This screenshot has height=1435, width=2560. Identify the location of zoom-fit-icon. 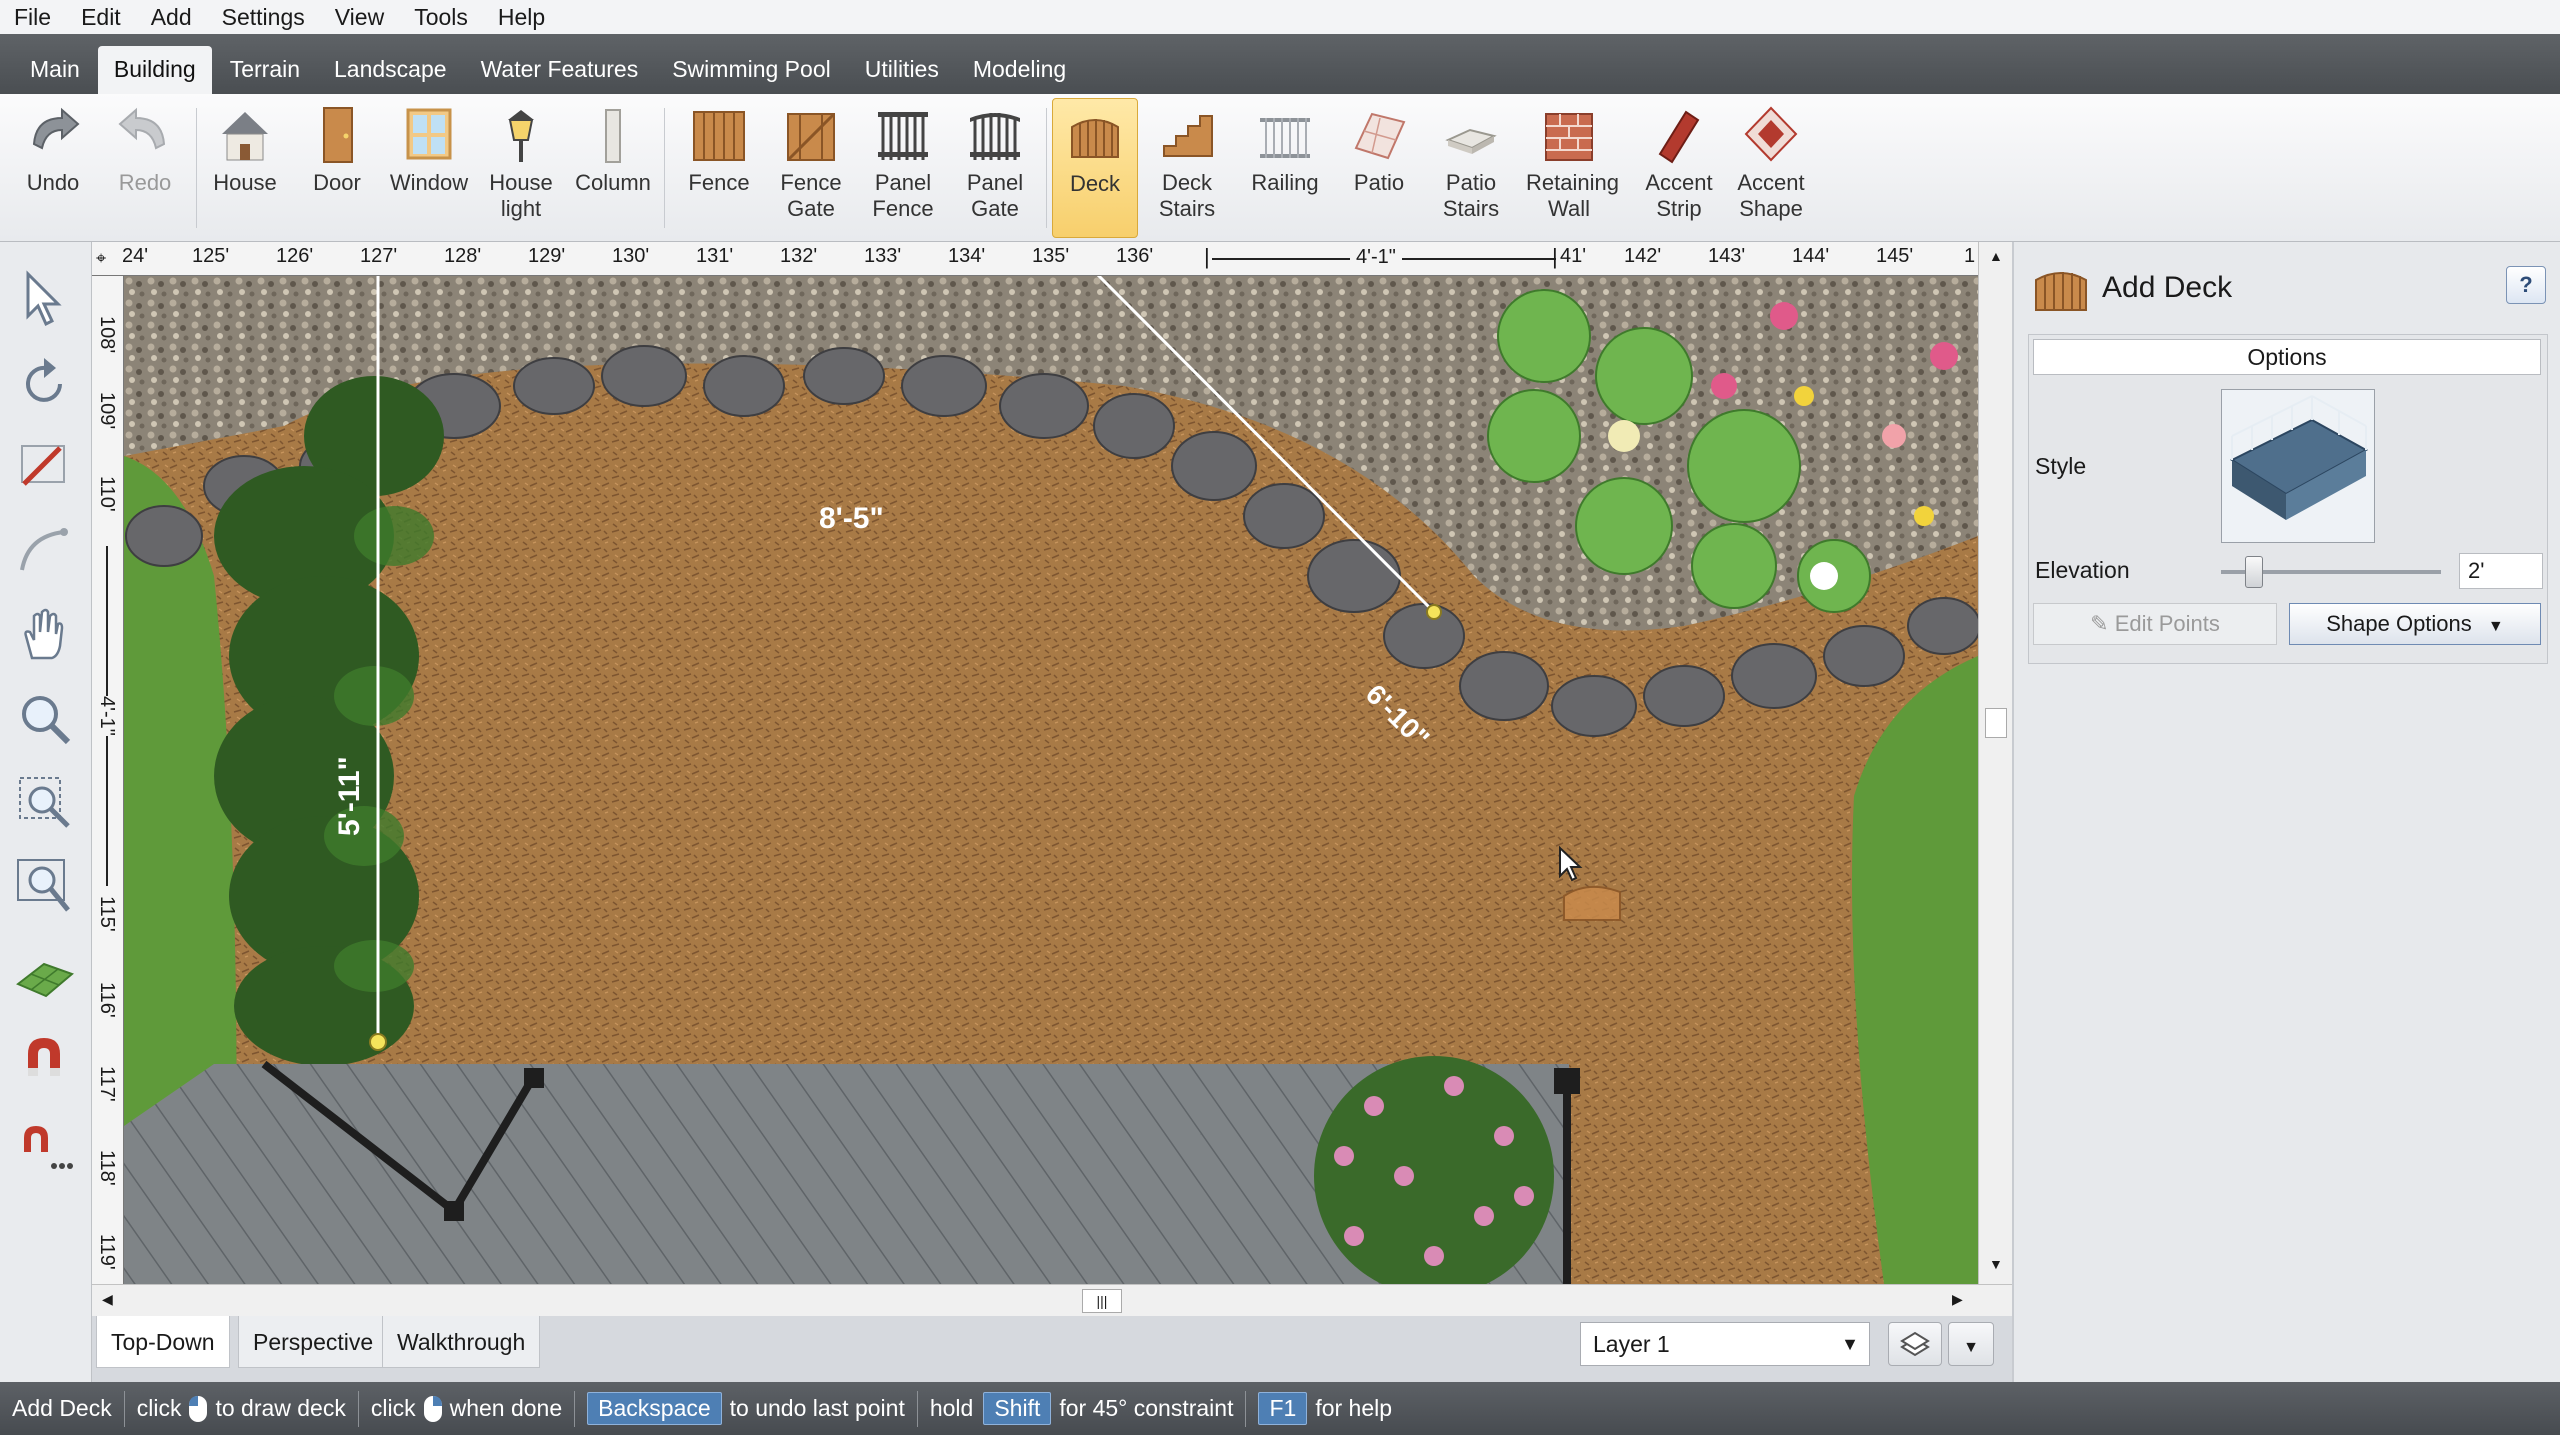
(45, 887).